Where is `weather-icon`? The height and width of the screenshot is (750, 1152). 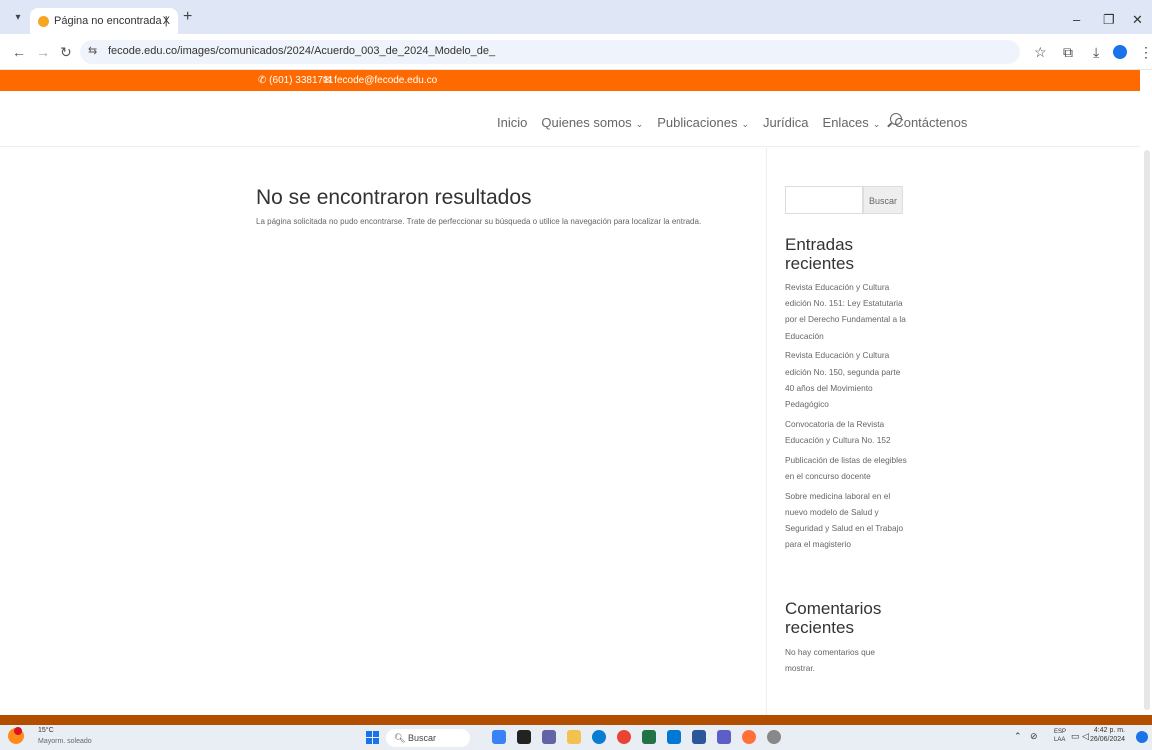 weather-icon is located at coordinates (16, 735).